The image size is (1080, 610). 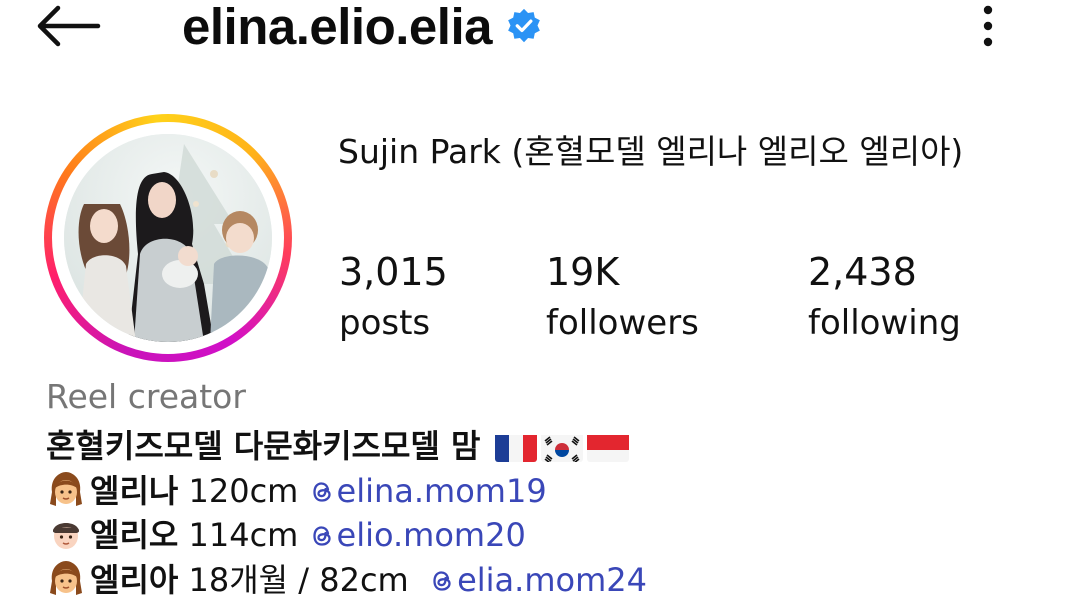 I want to click on bio-child-line: 엘리아 18개월 / 82cm elia.mom24, so click(x=546, y=580).